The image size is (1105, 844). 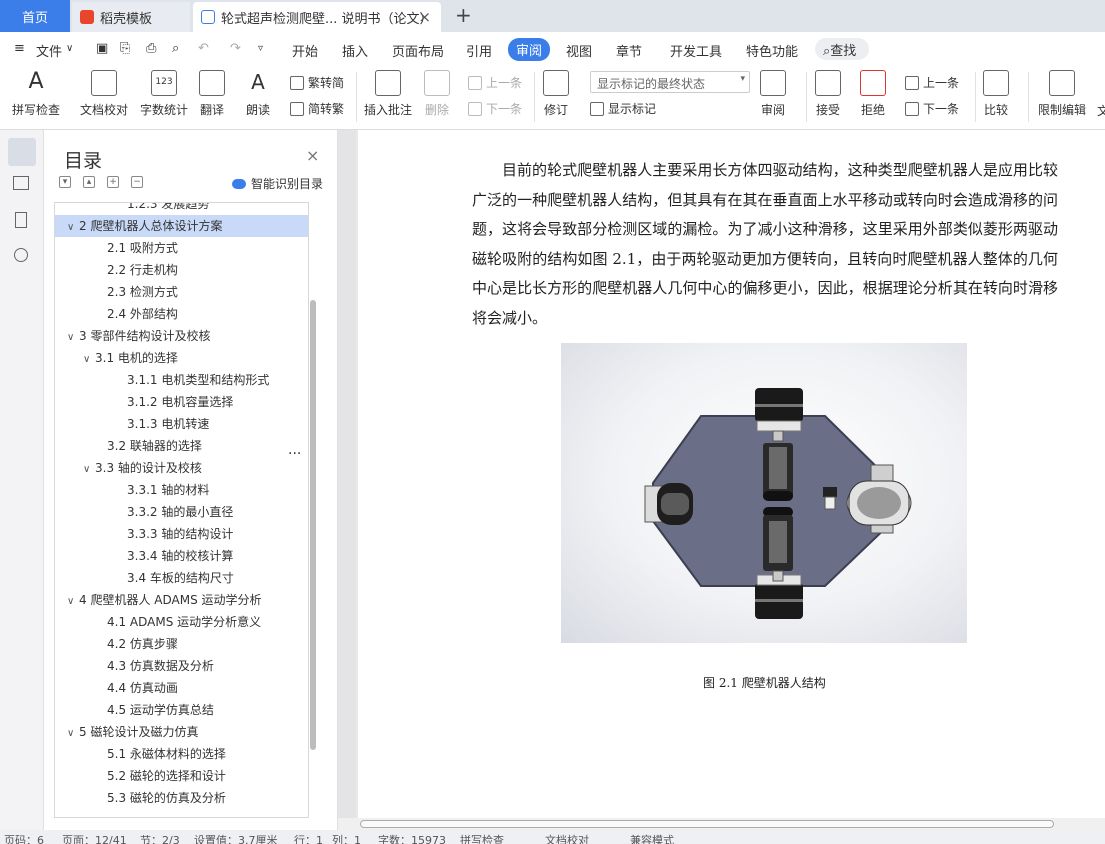 What do you see at coordinates (164, 94) in the screenshot?
I see `word-count-button: 123 字数统计` at bounding box center [164, 94].